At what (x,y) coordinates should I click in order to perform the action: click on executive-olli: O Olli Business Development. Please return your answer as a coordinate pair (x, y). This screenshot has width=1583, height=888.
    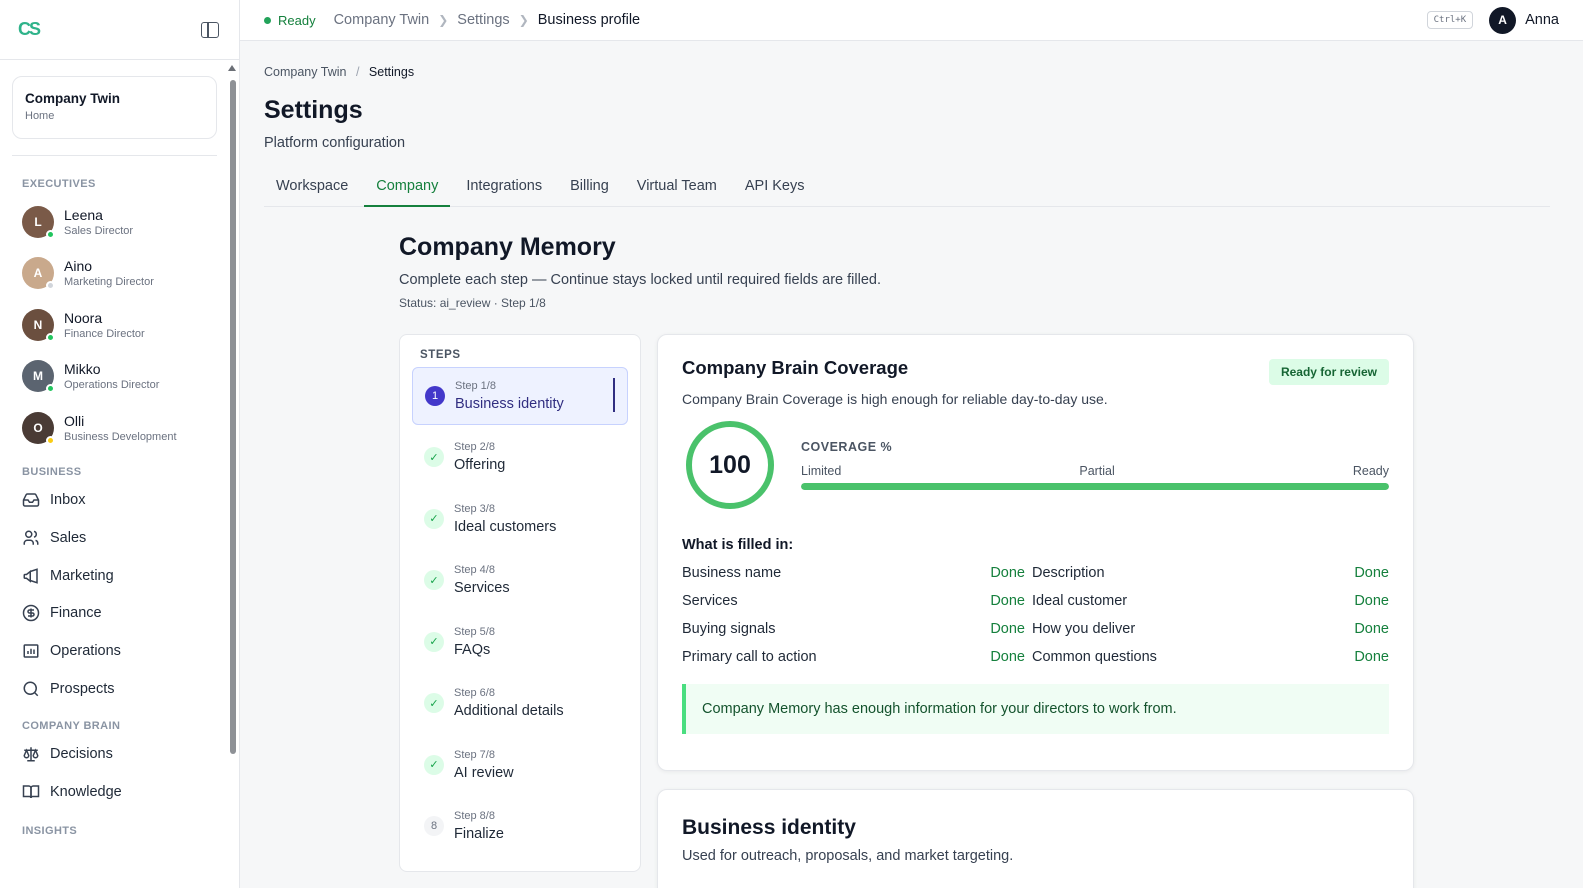
    Looking at the image, I should click on (114, 428).